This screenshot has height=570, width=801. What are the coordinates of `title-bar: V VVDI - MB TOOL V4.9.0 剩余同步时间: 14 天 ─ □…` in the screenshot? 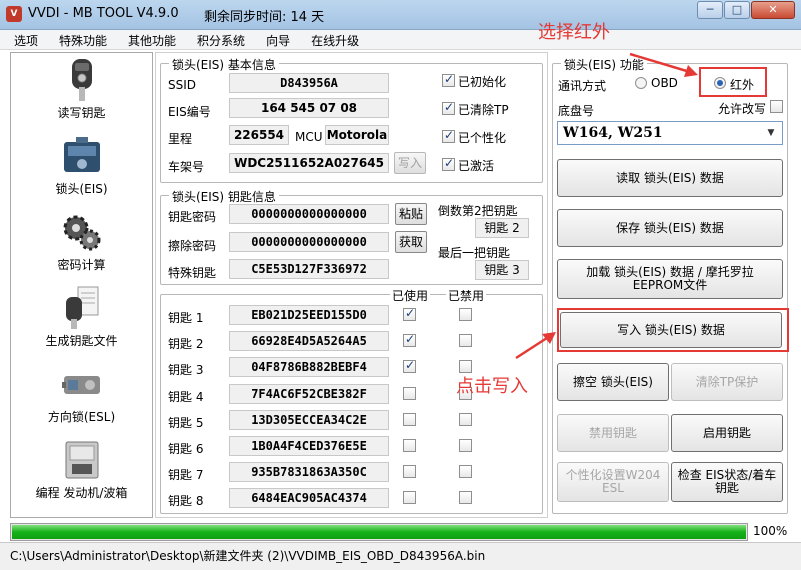 It's located at (400, 15).